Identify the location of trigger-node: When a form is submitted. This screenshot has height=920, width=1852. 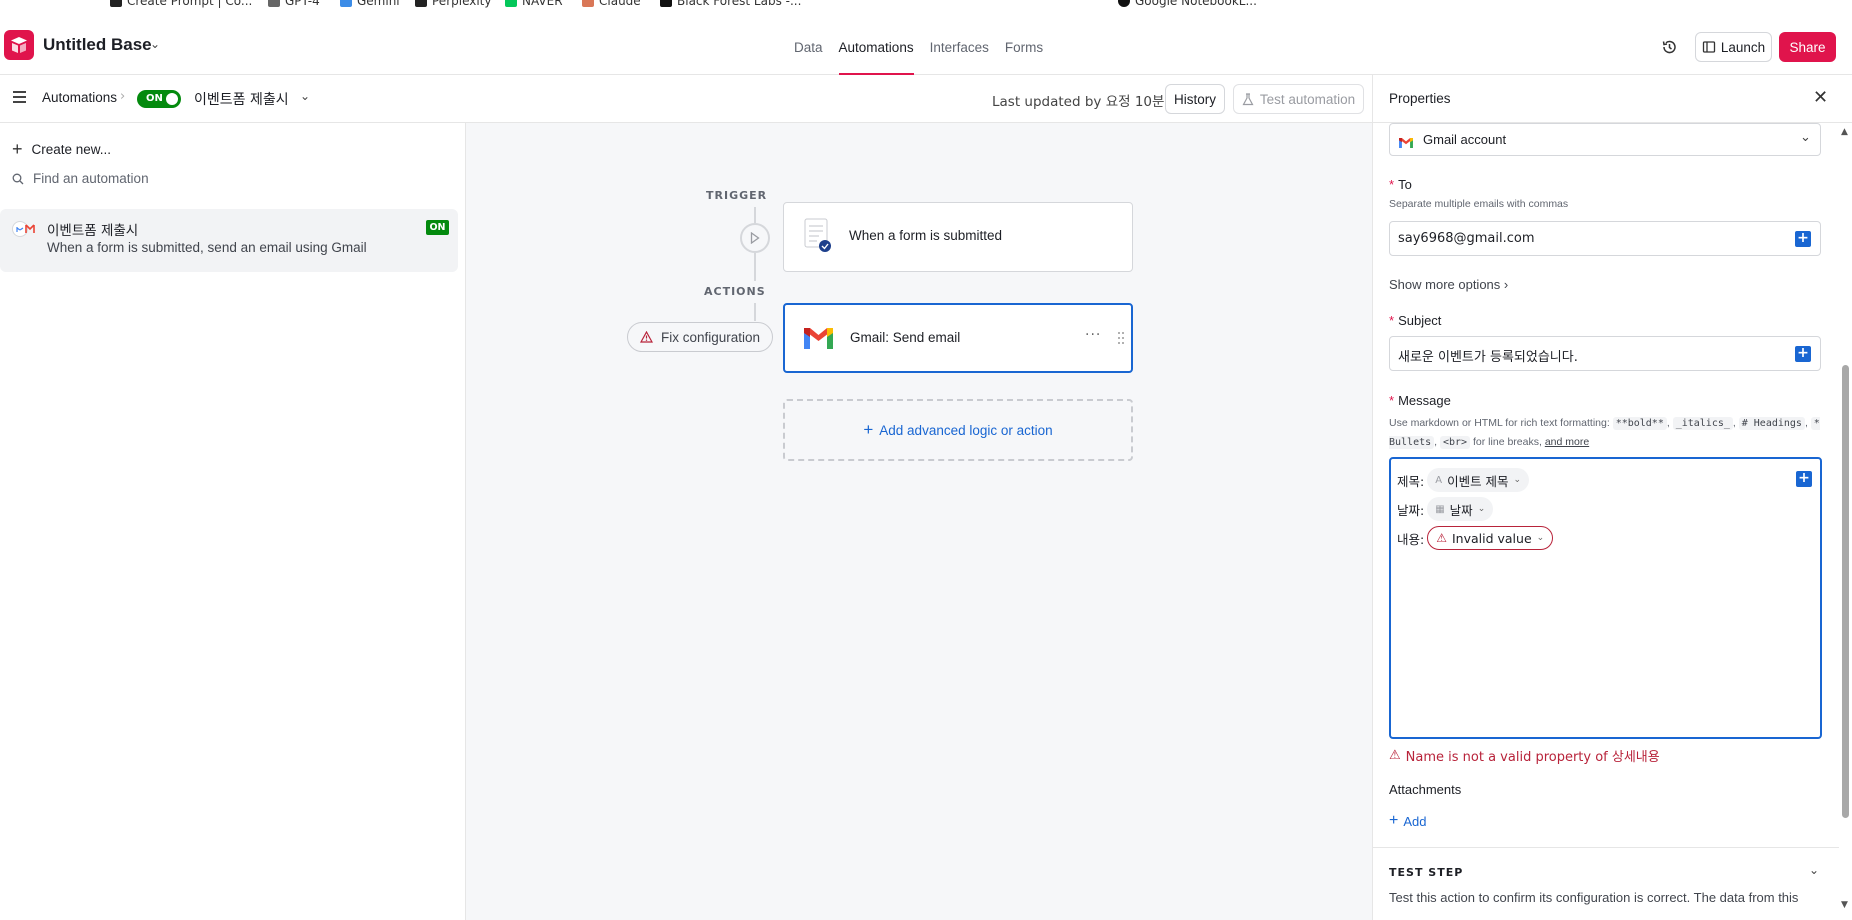
(958, 237).